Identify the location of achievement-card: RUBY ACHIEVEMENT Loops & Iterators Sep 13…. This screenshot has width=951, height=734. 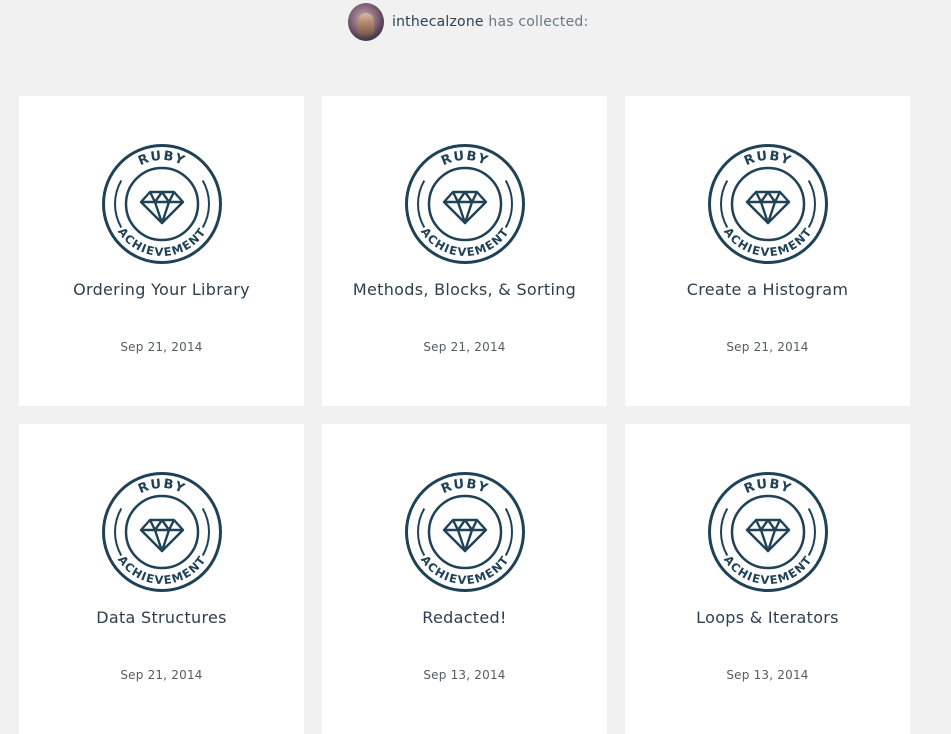
(767, 579).